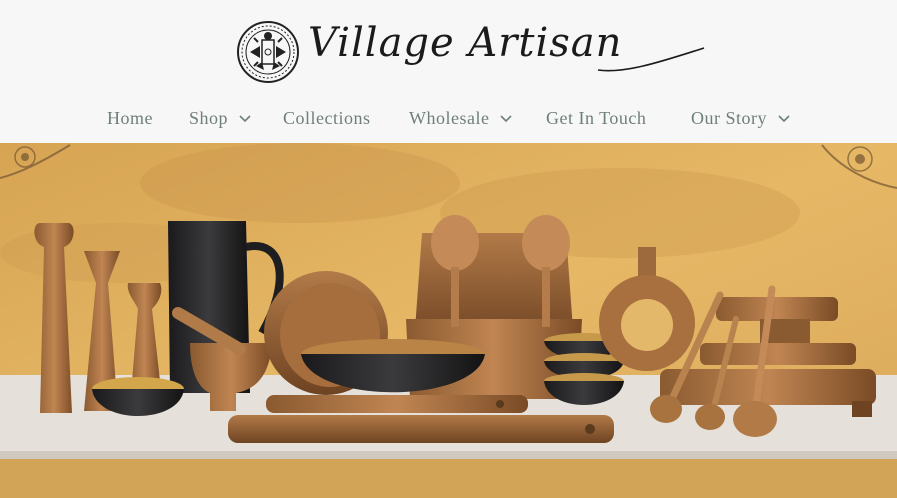 The width and height of the screenshot is (897, 498). I want to click on nav-wholesale-label: Wholesale, so click(449, 117).